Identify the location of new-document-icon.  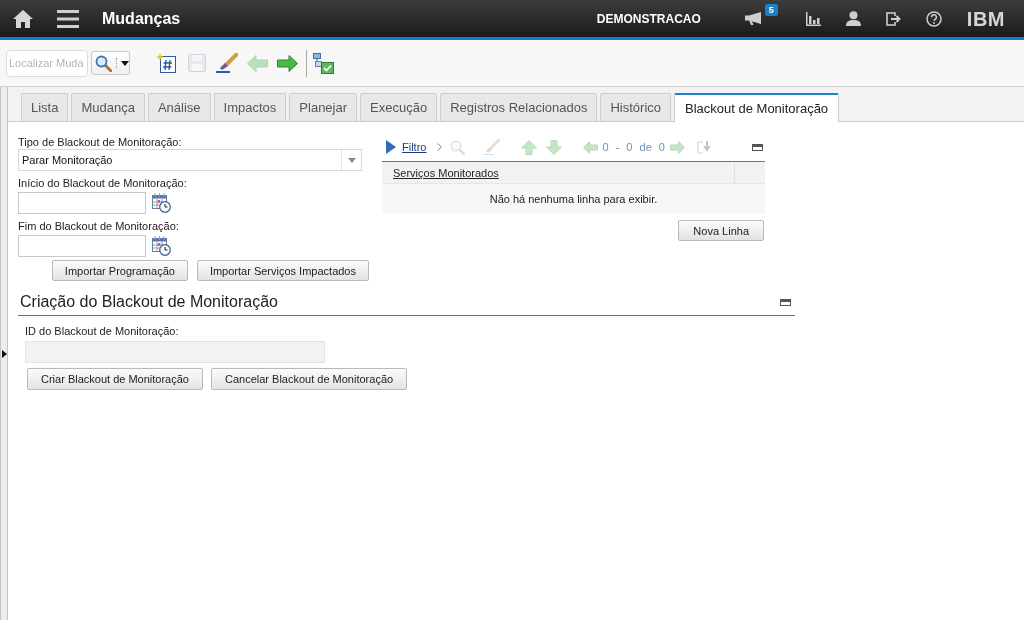
(167, 63).